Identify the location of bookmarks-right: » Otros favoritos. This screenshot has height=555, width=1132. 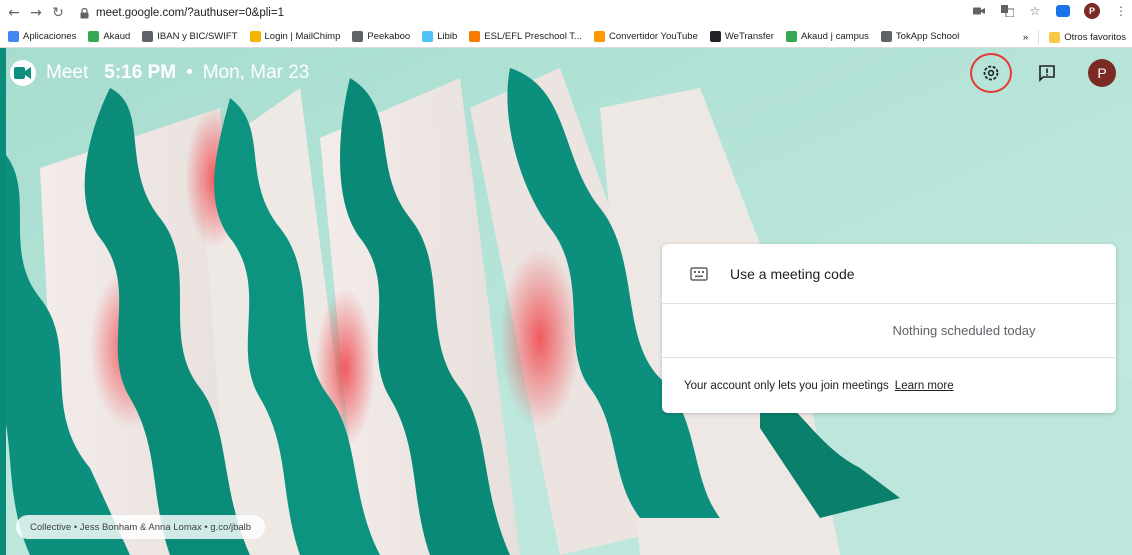
(1074, 37).